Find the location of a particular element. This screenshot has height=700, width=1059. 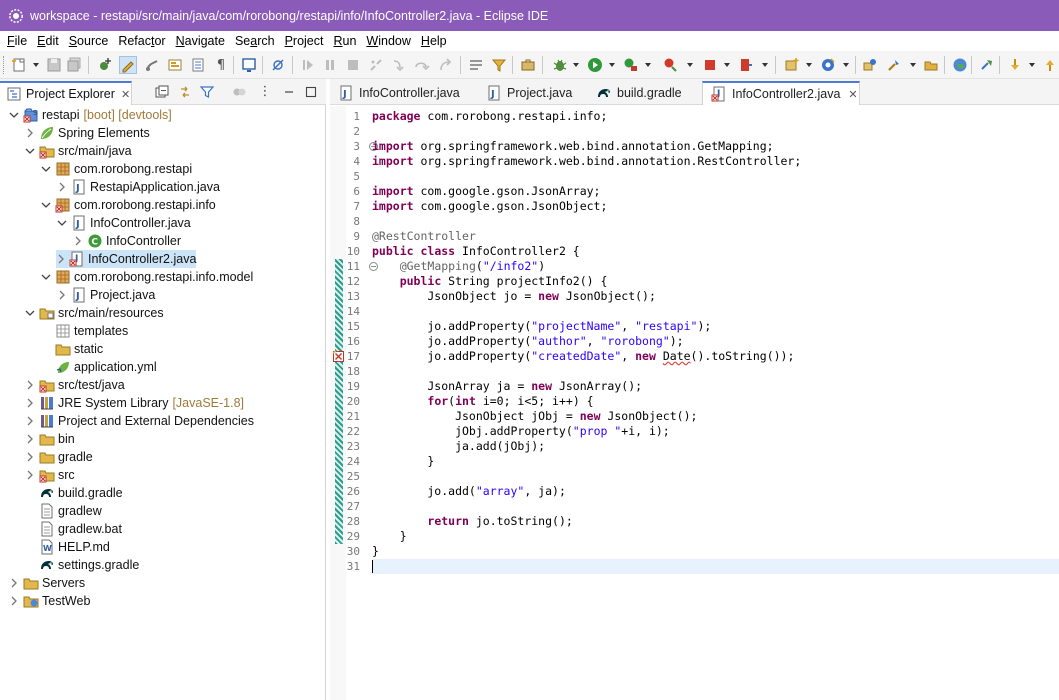

tab-build-gradle: build.gradle is located at coordinates (635, 93).